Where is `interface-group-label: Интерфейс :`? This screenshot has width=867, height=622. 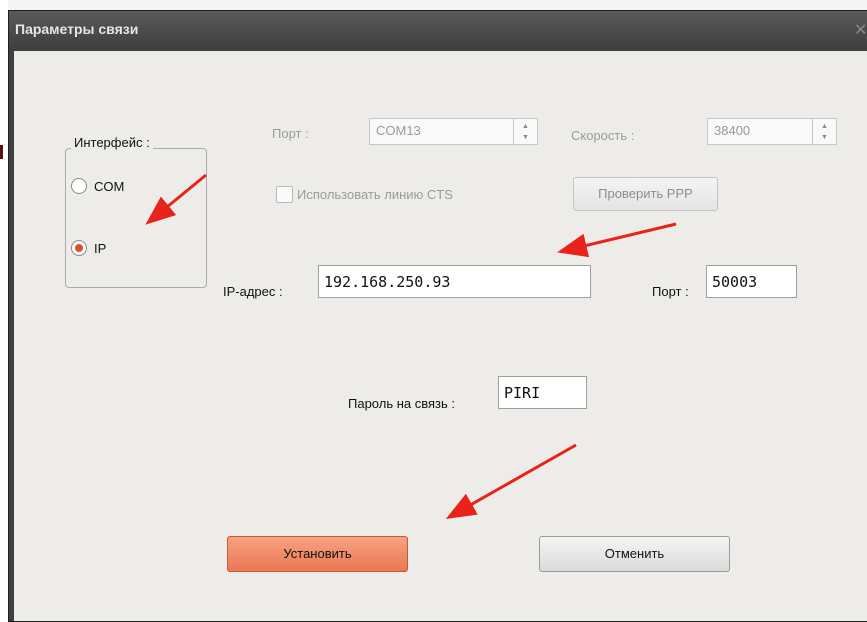 interface-group-label: Интерфейс : is located at coordinates (112, 142).